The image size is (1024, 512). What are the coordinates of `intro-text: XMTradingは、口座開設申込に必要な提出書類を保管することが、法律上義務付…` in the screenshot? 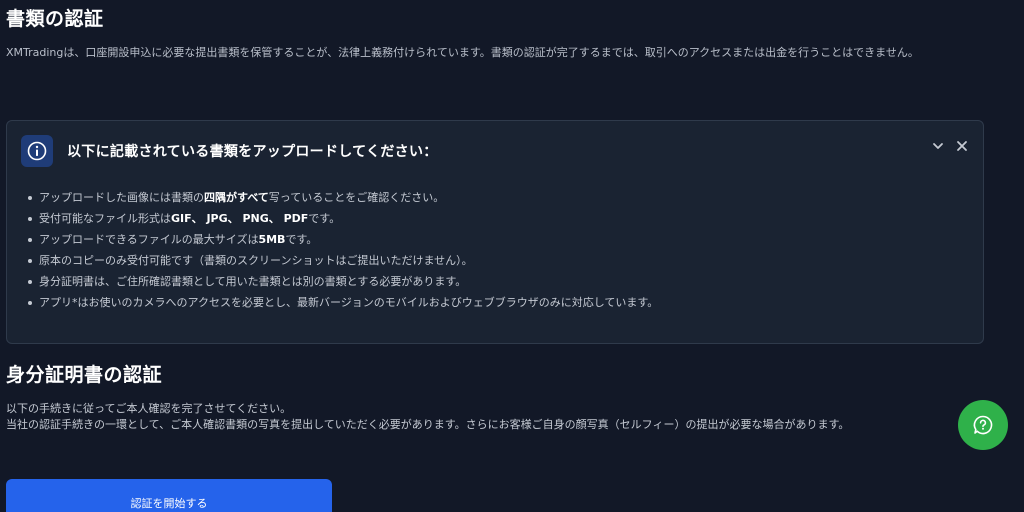 It's located at (462, 52).